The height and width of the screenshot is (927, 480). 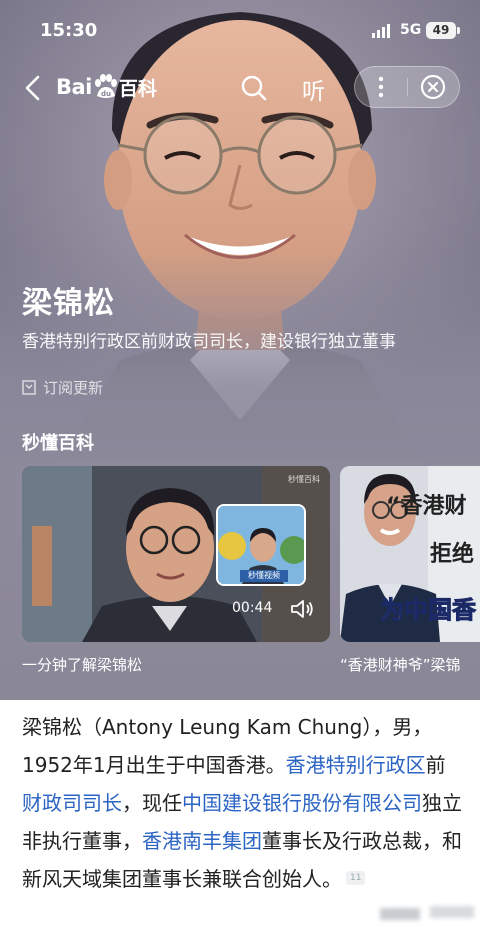 What do you see at coordinates (74, 87) in the screenshot?
I see `logo-text: Bai` at bounding box center [74, 87].